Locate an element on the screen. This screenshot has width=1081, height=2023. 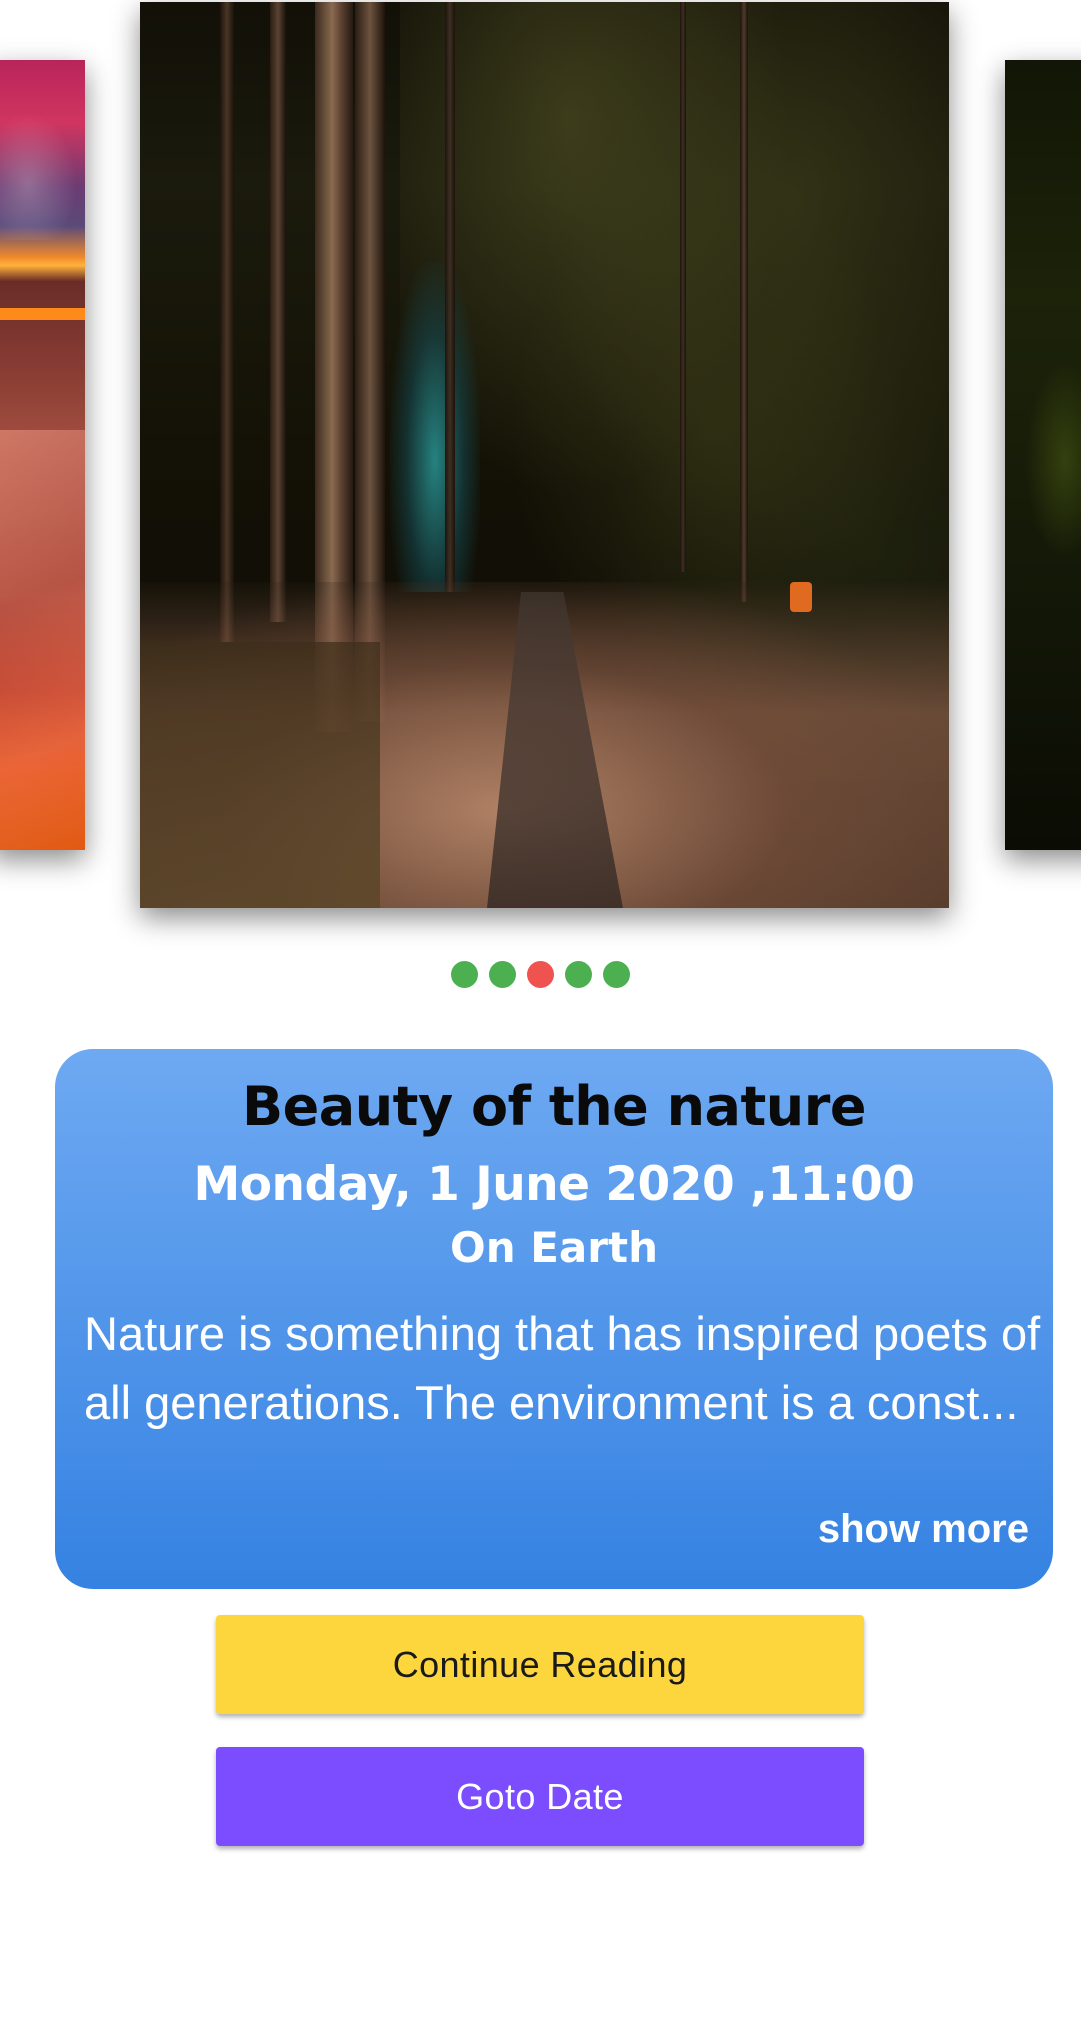
grass-bank is located at coordinates (260, 775).